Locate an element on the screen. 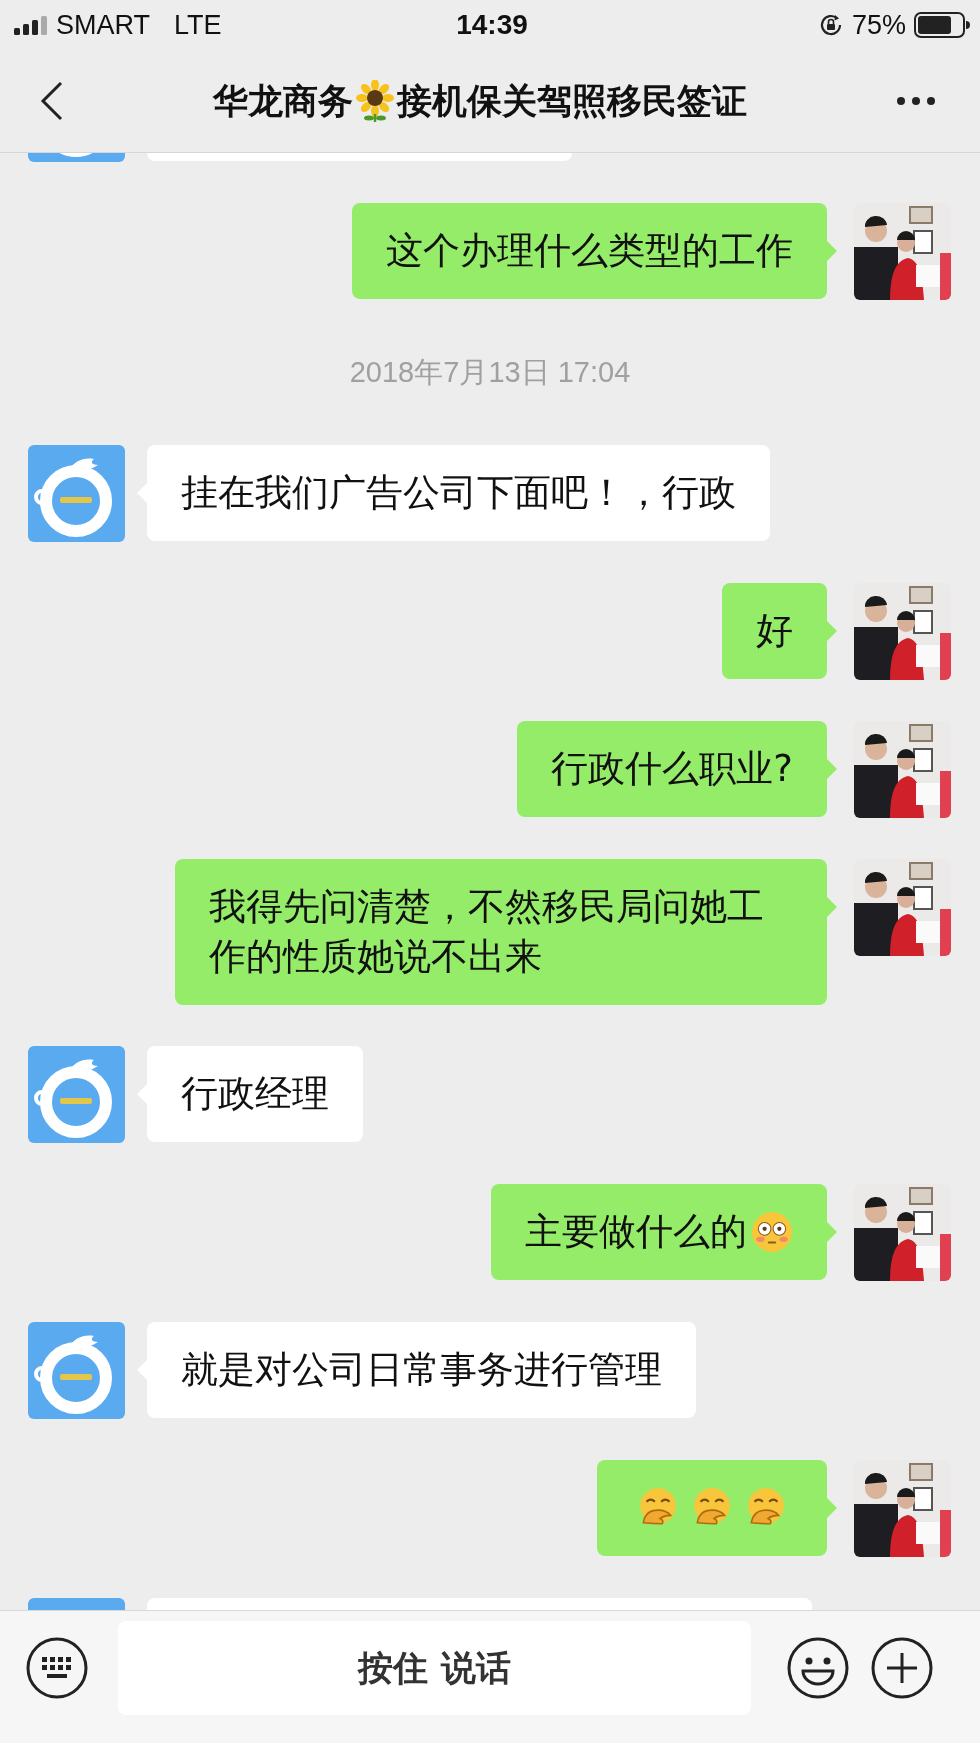 This screenshot has height=1743, width=980. more-icon is located at coordinates (916, 101).